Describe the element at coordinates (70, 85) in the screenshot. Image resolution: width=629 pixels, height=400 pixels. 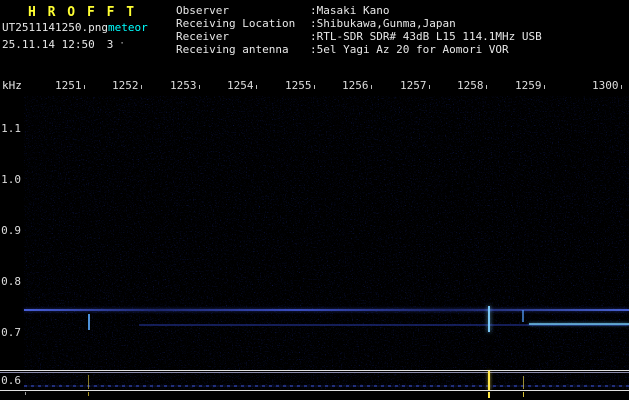
I see `x-tick-label: 1251` at that location.